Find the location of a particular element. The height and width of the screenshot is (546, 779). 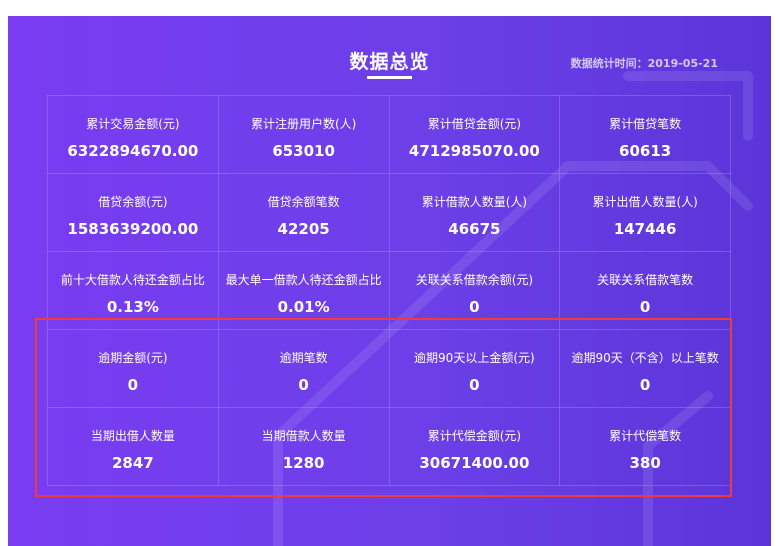

stat-cell: 累计注册用户数(人) 653010 is located at coordinates (303, 134).